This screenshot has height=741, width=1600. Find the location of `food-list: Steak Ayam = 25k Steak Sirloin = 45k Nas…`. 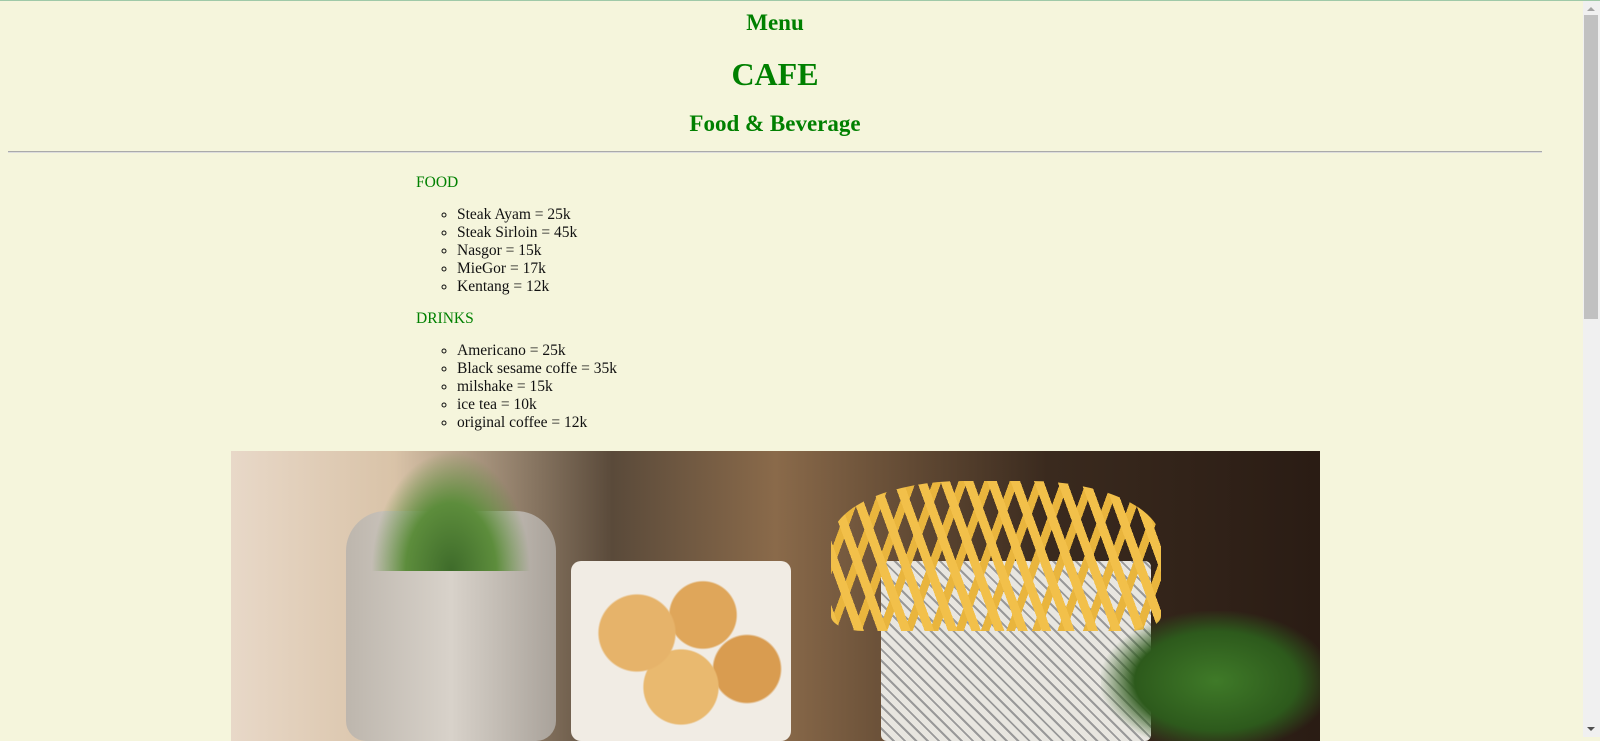

food-list: Steak Ayam = 25k Steak Sirloin = 45k Nas… is located at coordinates (516, 251).